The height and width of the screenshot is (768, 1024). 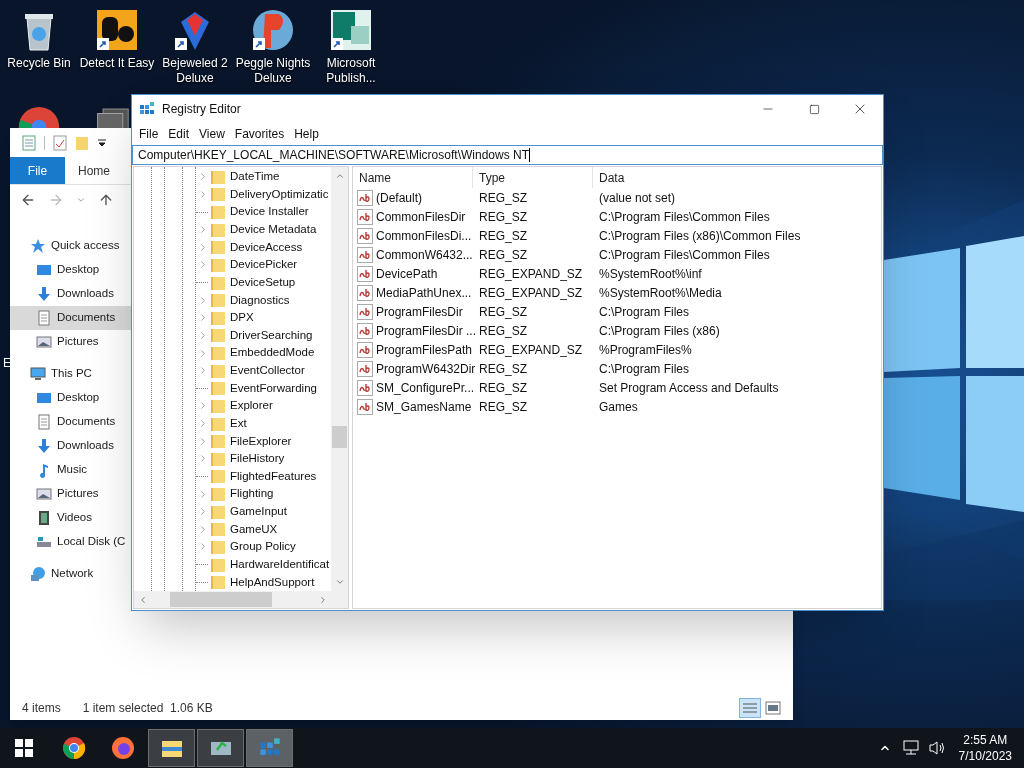 I want to click on menu-item: Favorites, so click(x=259, y=134).